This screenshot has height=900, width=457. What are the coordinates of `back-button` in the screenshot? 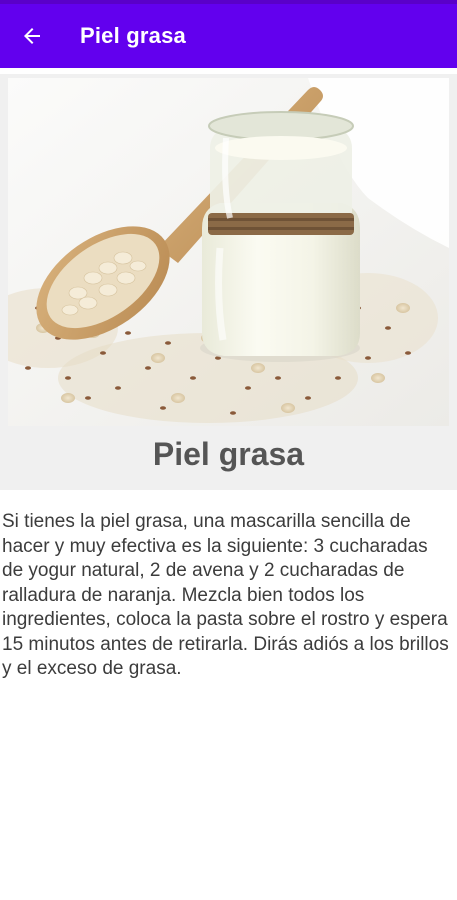 It's located at (32, 36).